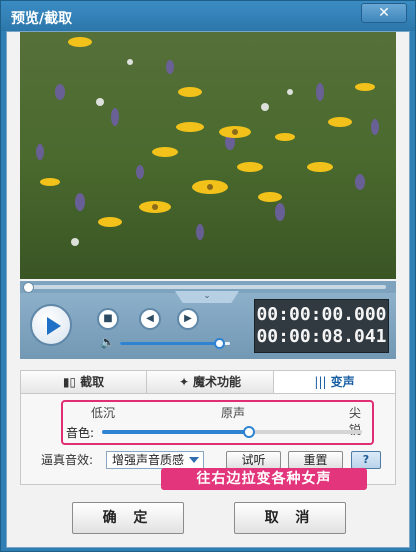 This screenshot has width=416, height=552. Describe the element at coordinates (42, 19) in the screenshot. I see `window-title: 预览/截取` at that location.